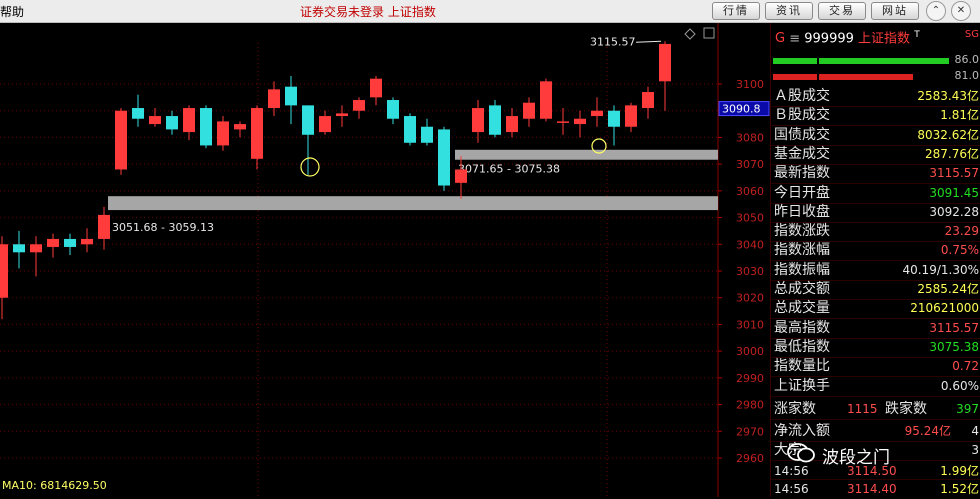 The width and height of the screenshot is (980, 499). I want to click on panel-header: G ≡ 999999 上证指数 T SG, so click(875, 35).